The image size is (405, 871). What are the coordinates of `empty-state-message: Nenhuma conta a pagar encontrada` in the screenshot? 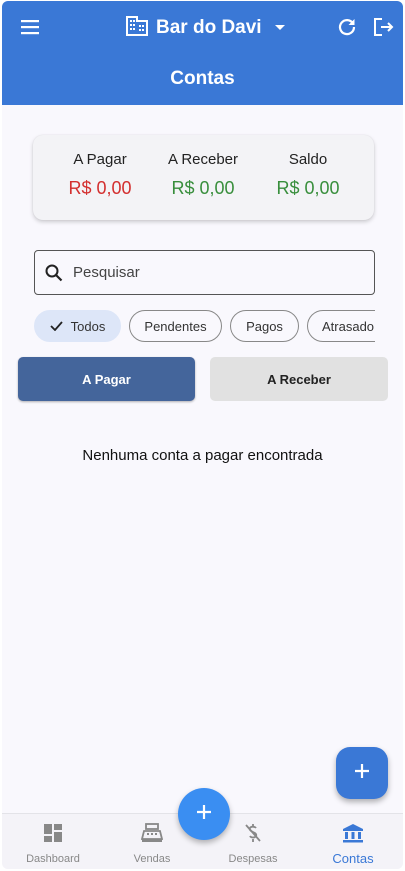 It's located at (202, 455).